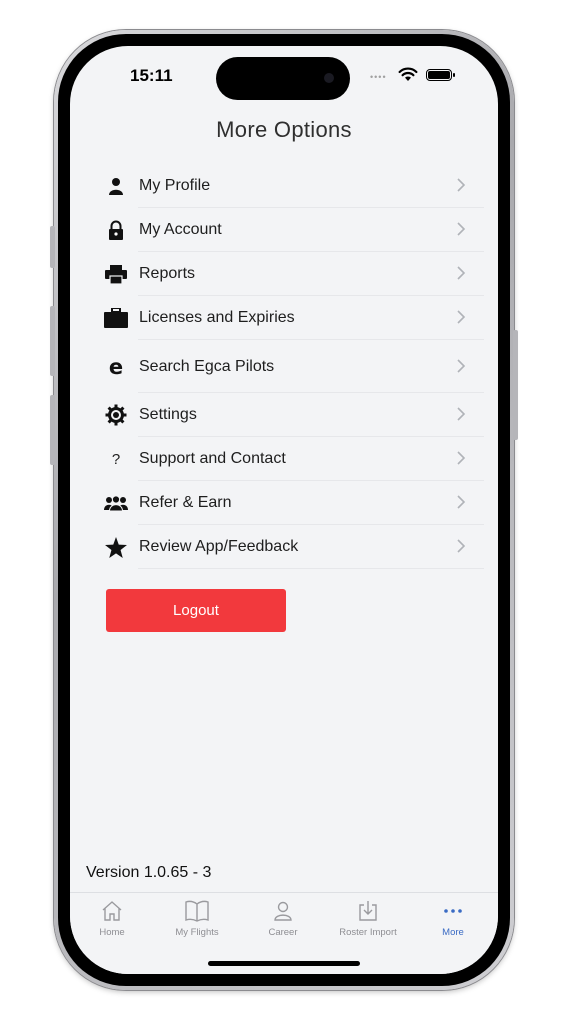  What do you see at coordinates (440, 75) in the screenshot?
I see `battery-icon` at bounding box center [440, 75].